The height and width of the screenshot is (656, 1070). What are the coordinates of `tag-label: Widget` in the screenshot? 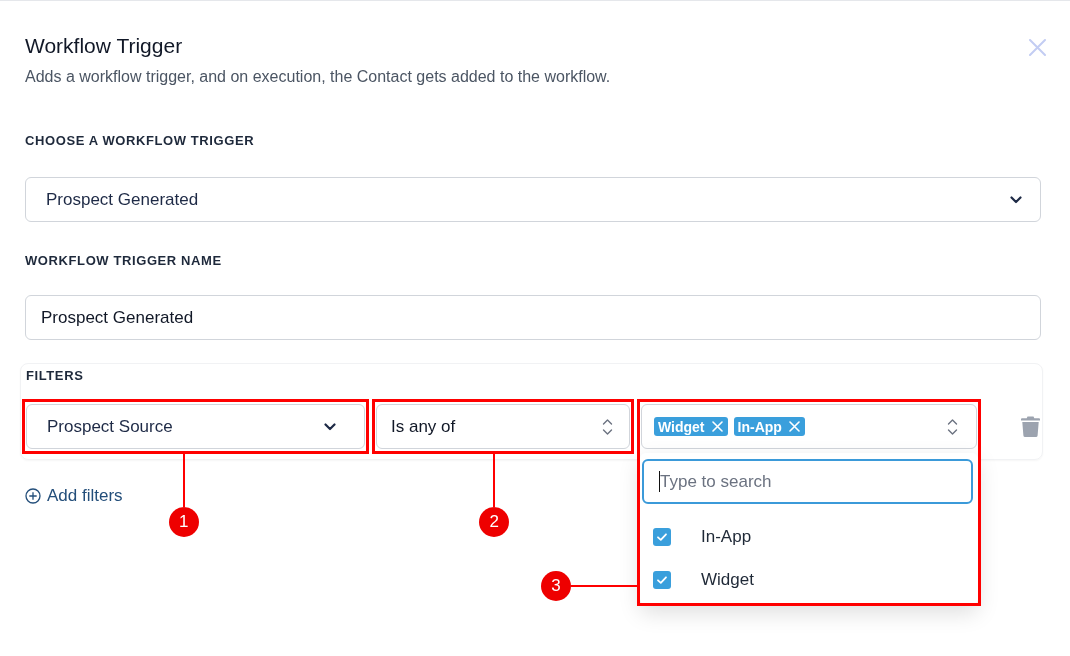 It's located at (681, 426).